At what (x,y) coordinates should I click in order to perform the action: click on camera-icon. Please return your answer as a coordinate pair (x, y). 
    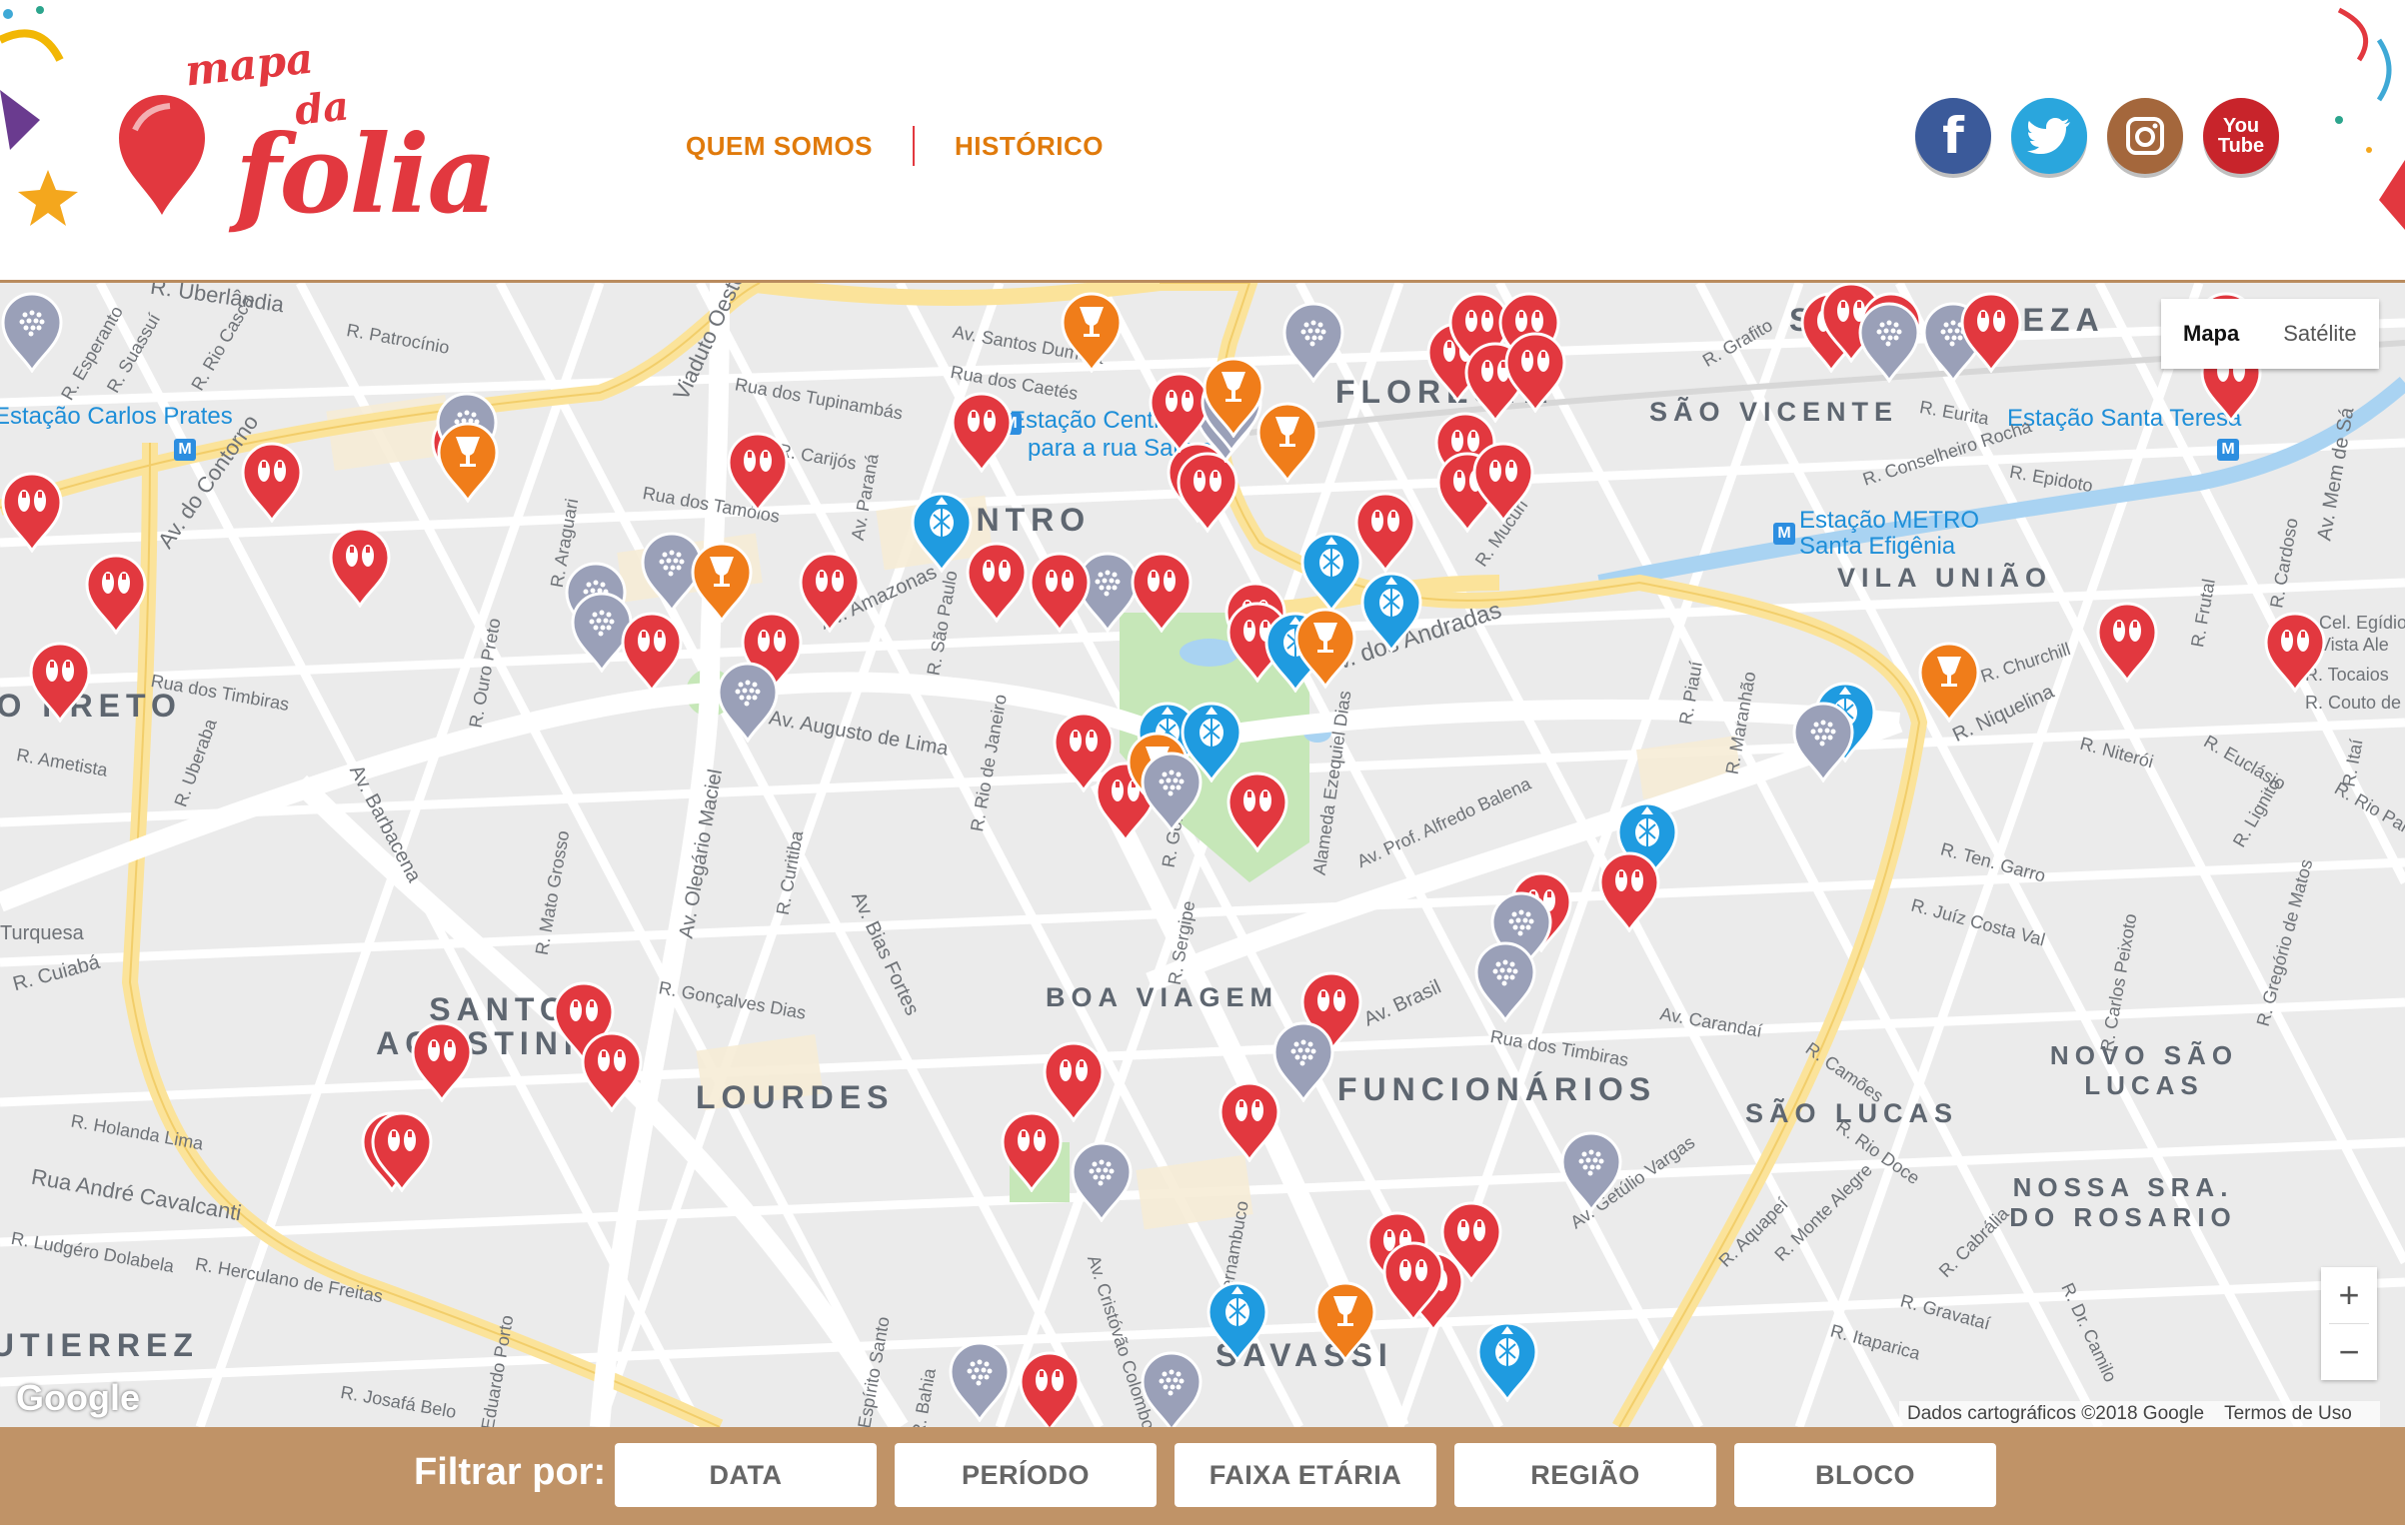
    Looking at the image, I should click on (2145, 136).